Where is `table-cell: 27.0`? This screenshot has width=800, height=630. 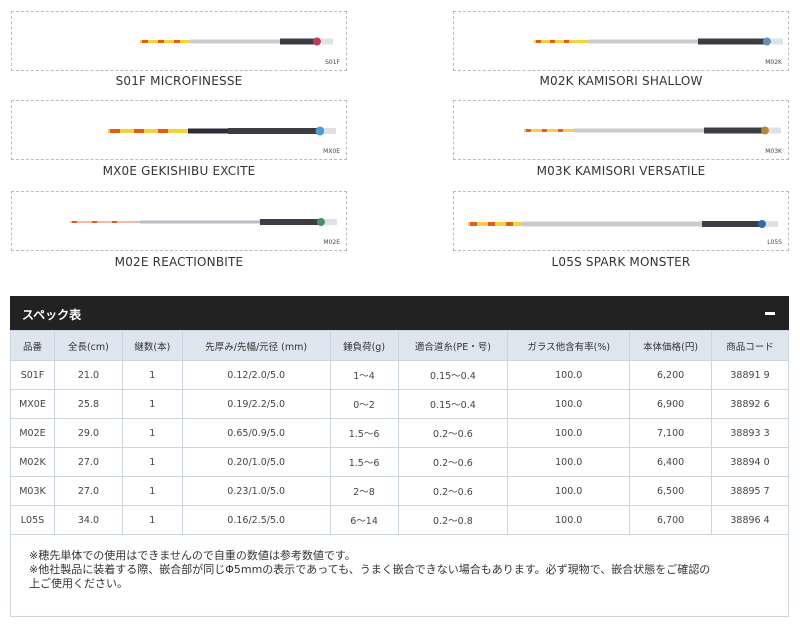 table-cell: 27.0 is located at coordinates (88, 462).